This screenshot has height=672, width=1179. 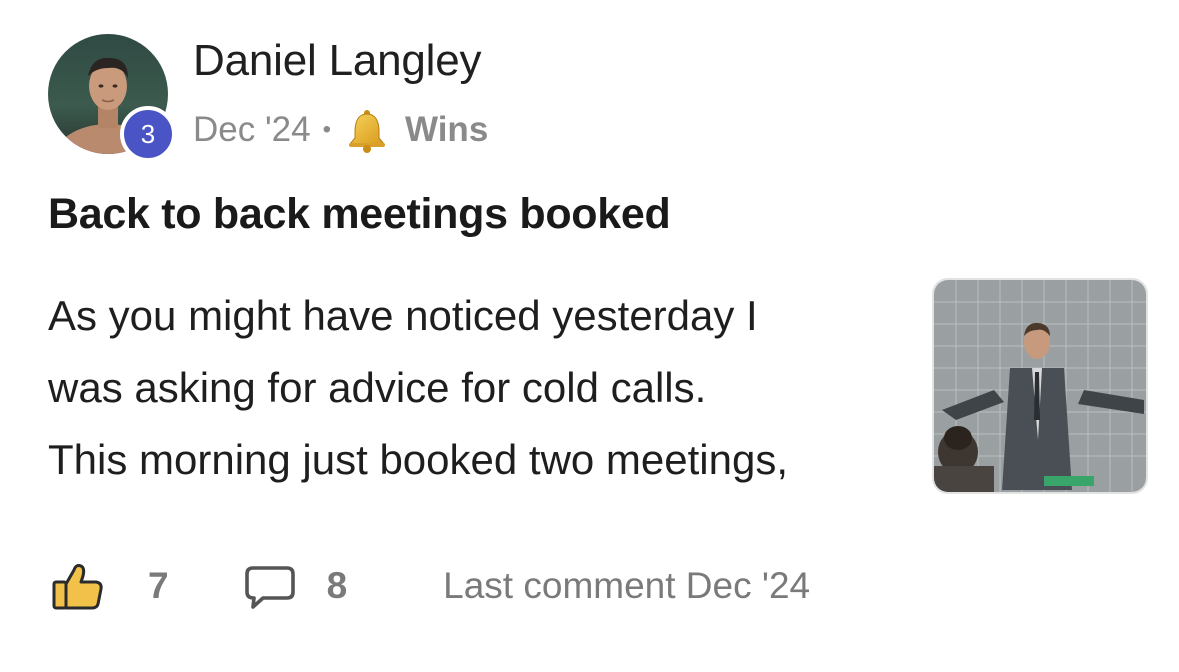 I want to click on post-meta: Dec '24 • Wins, so click(x=340, y=130).